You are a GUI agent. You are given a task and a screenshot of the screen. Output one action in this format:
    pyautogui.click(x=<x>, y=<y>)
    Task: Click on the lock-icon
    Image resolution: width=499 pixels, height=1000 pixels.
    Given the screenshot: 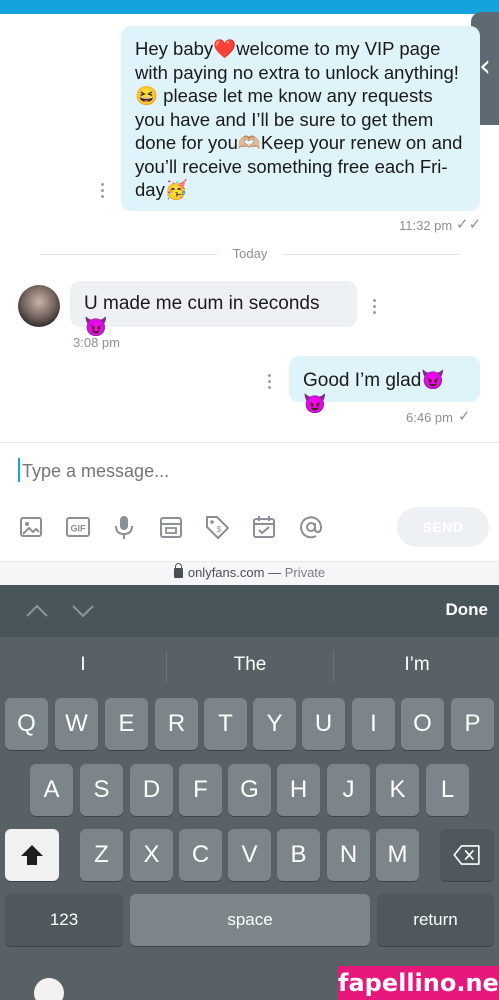 What is the action you would take?
    pyautogui.click(x=178, y=570)
    